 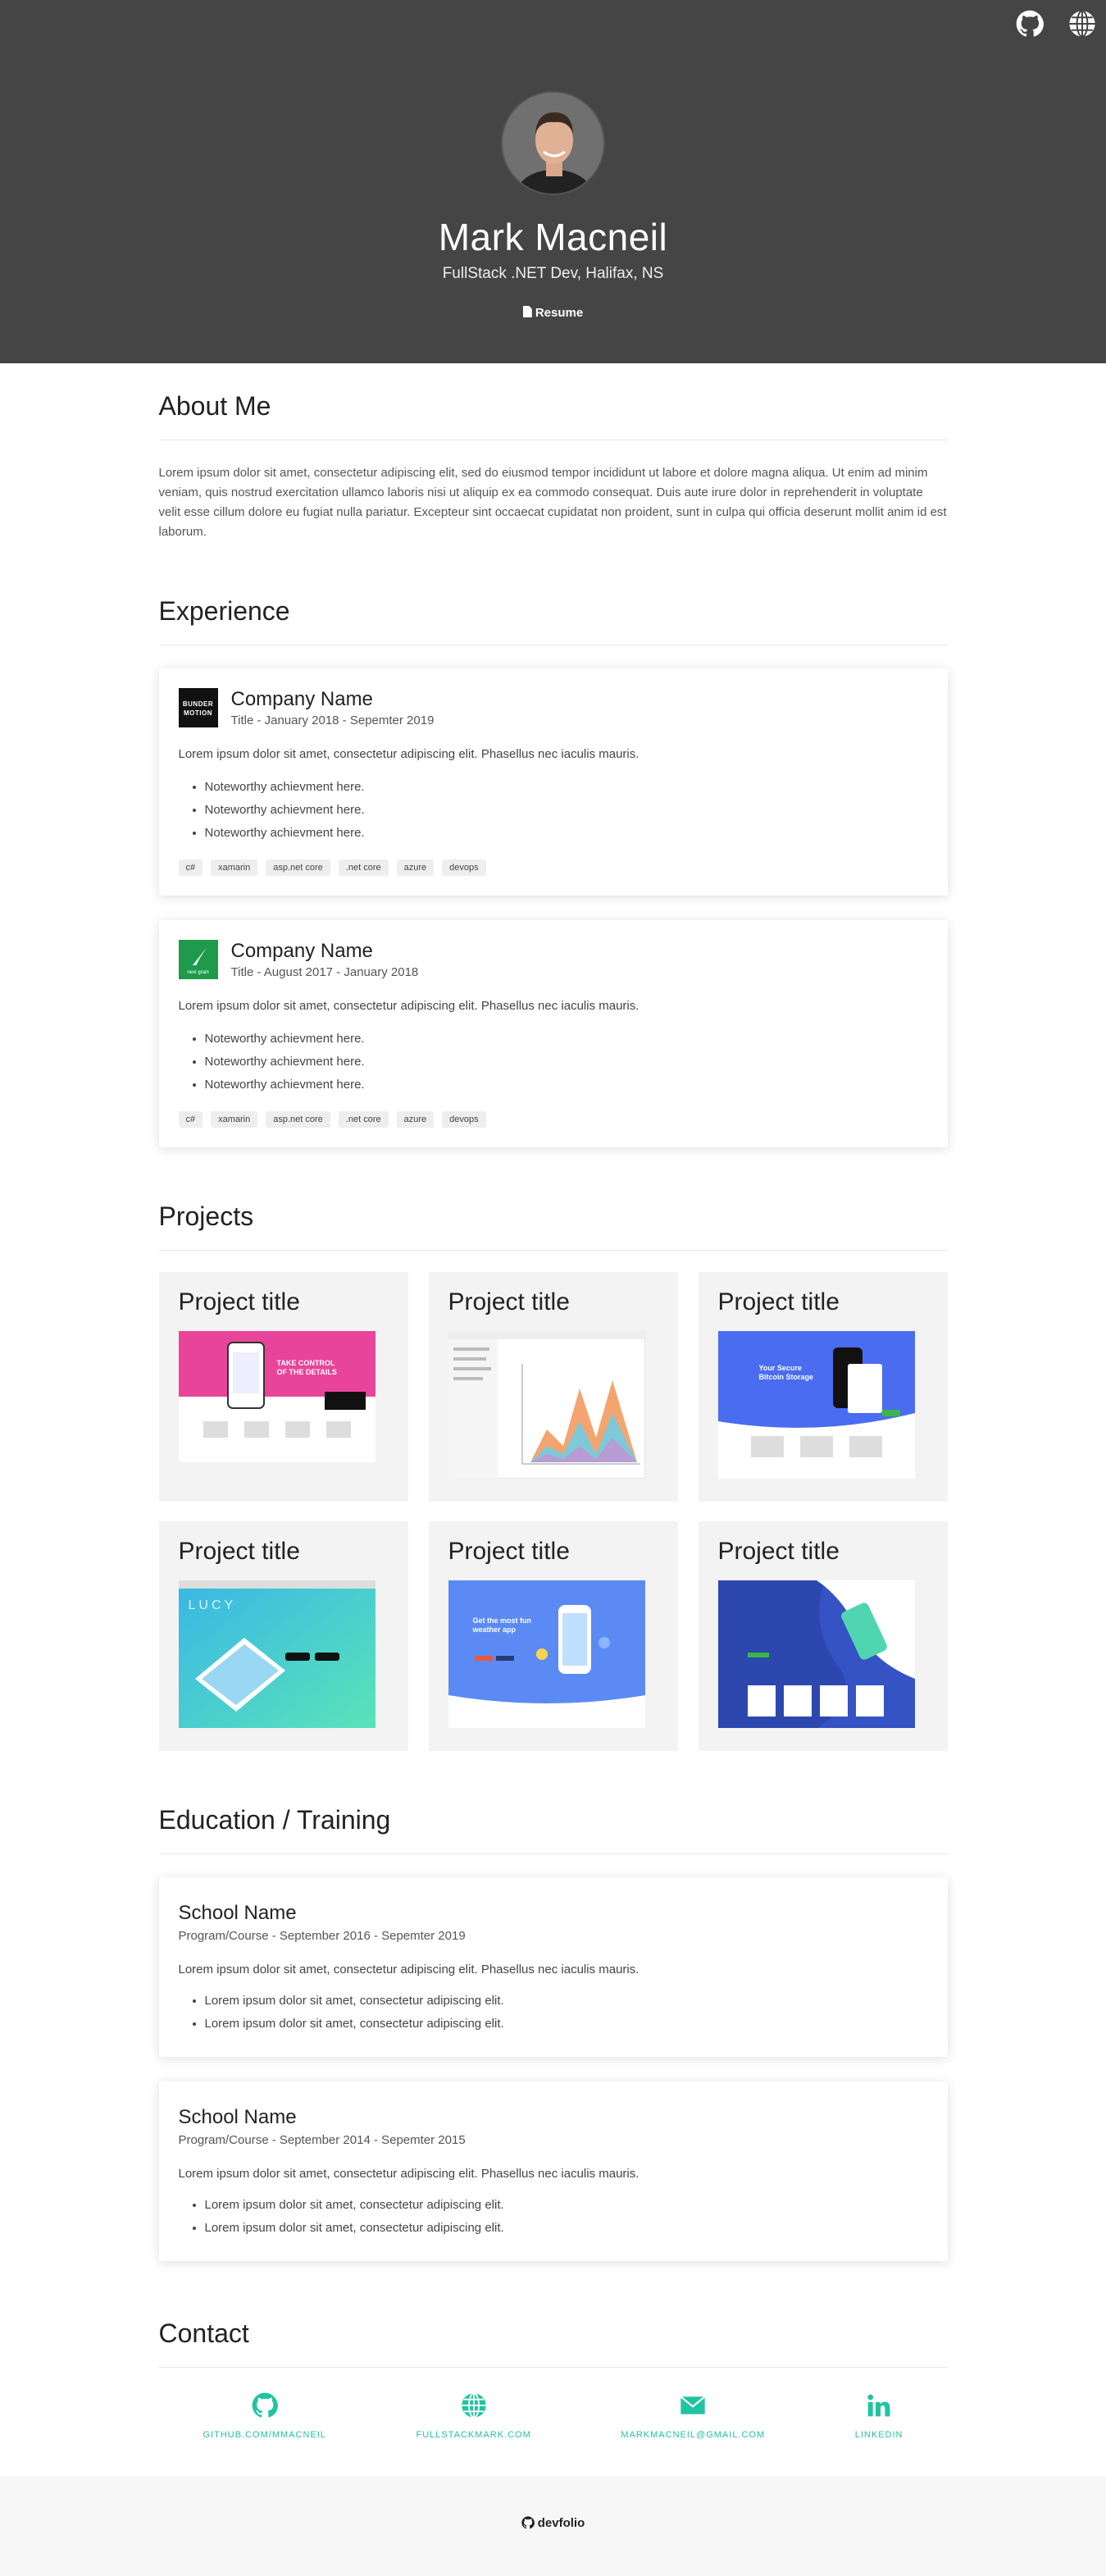 What do you see at coordinates (224, 611) in the screenshot?
I see `experience-heading: Experience` at bounding box center [224, 611].